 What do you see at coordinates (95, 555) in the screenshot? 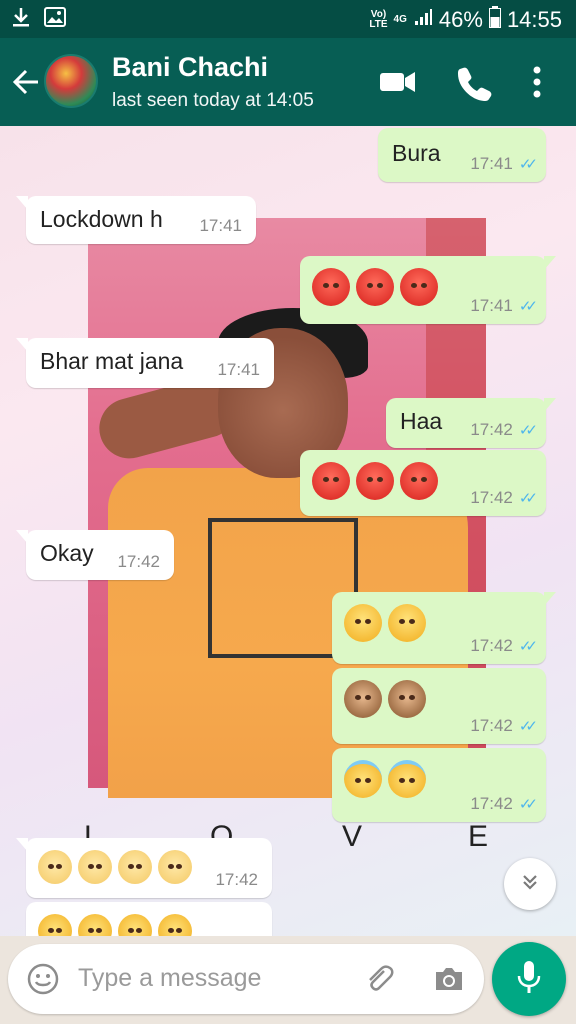
I see `message-bubble-incoming: Okay 17:42` at bounding box center [95, 555].